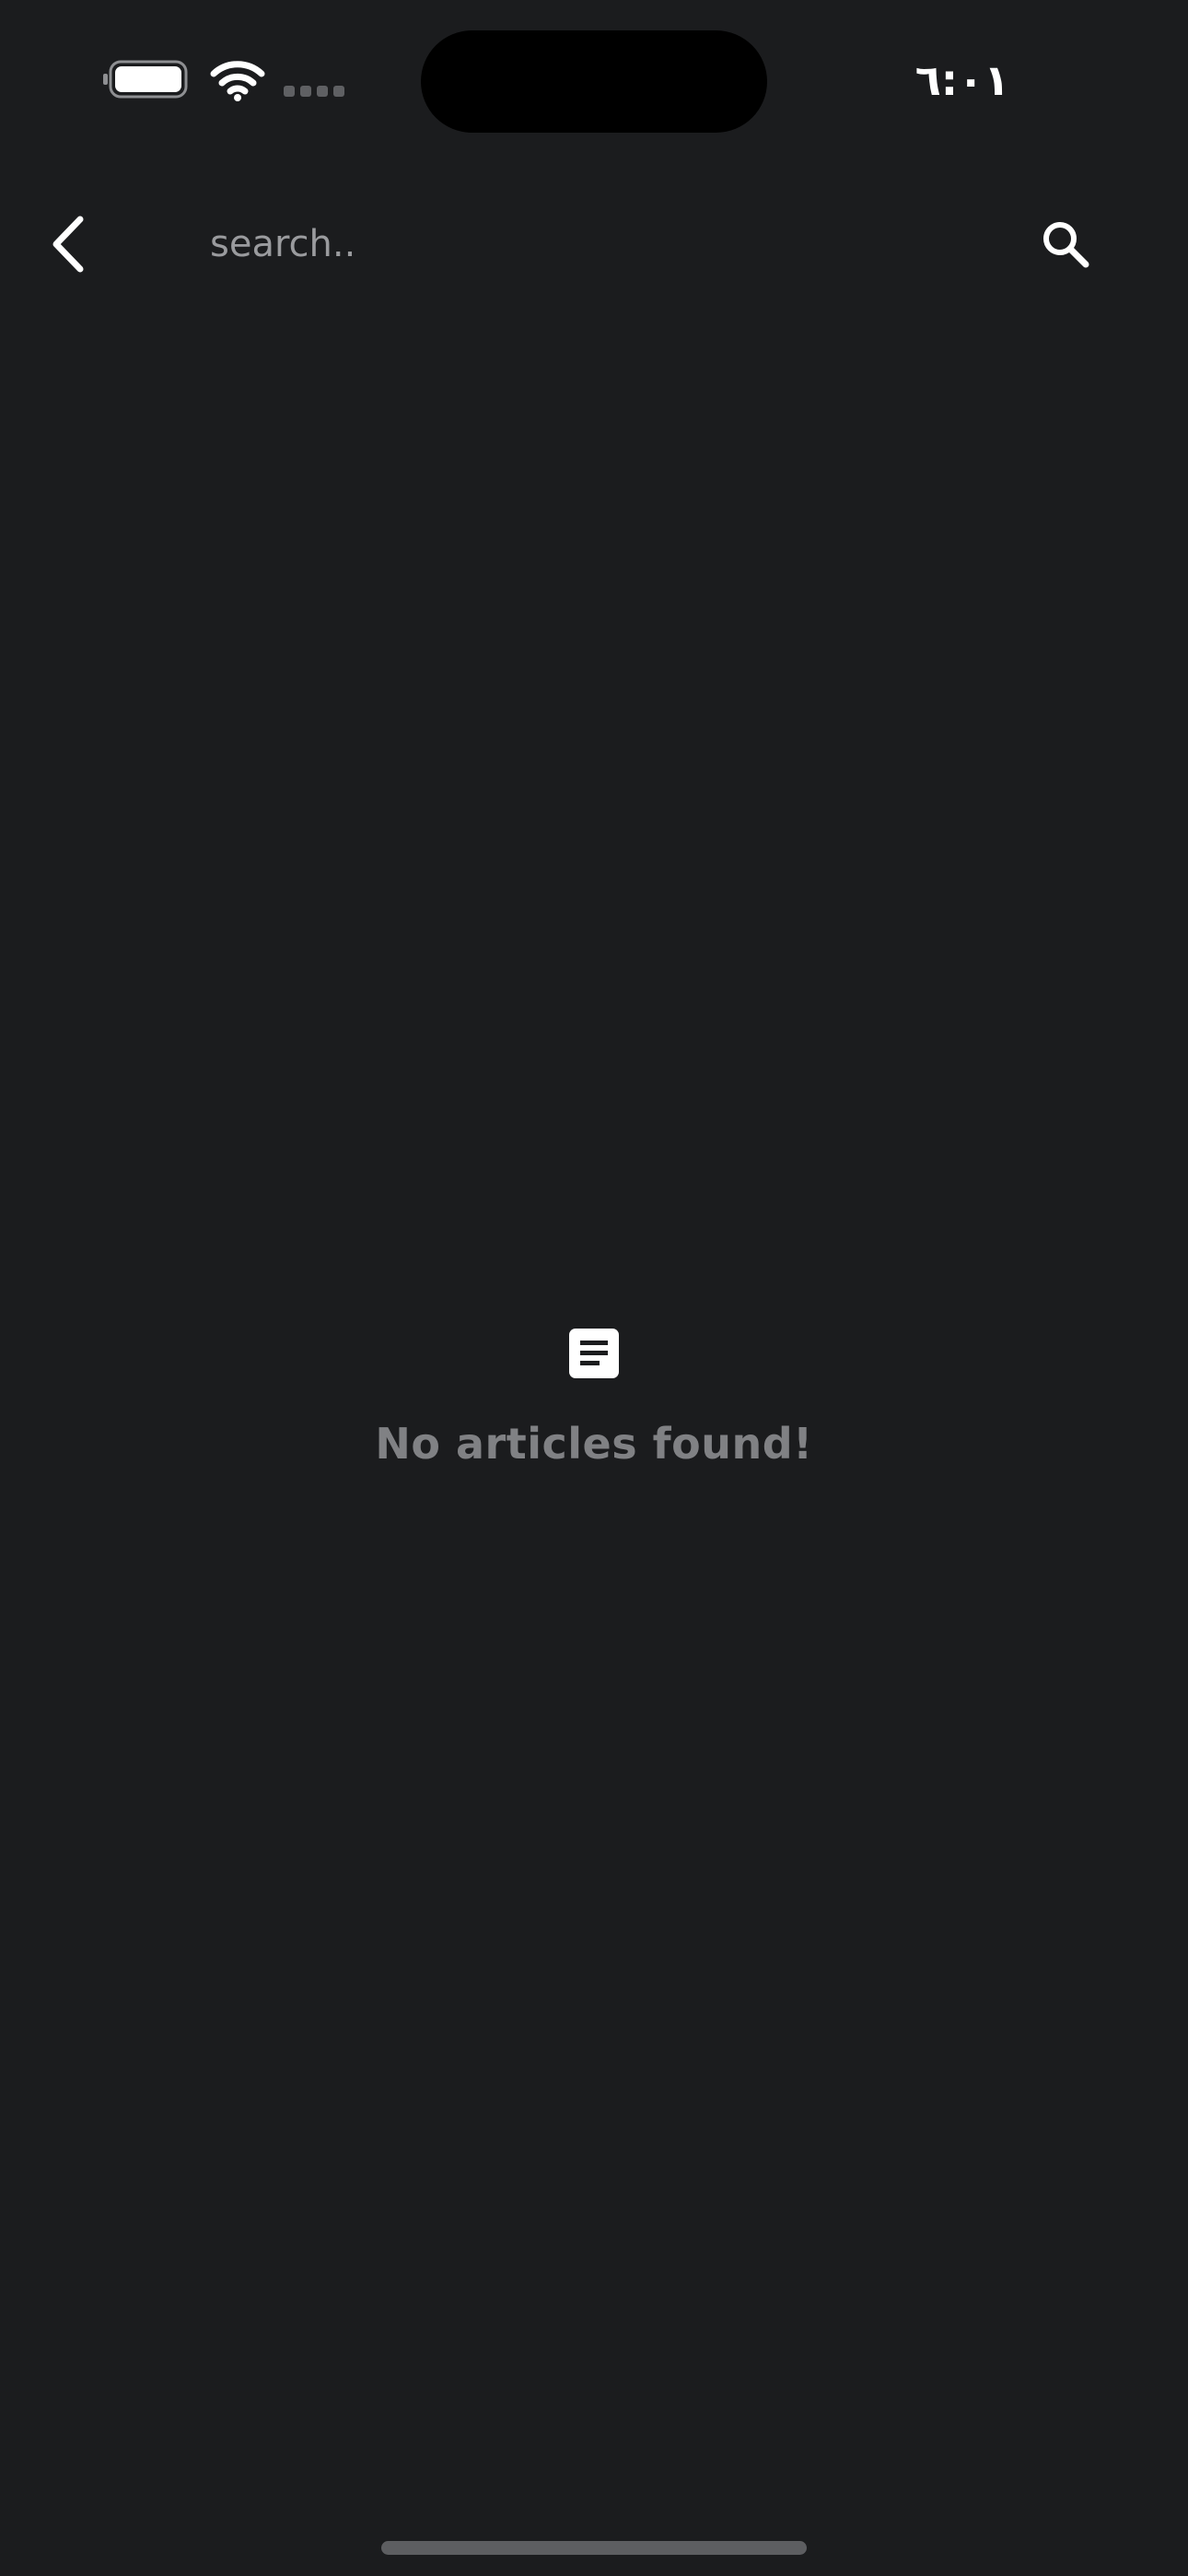 This screenshot has width=1188, height=2576. What do you see at coordinates (594, 2548) in the screenshot?
I see `home-indicator` at bounding box center [594, 2548].